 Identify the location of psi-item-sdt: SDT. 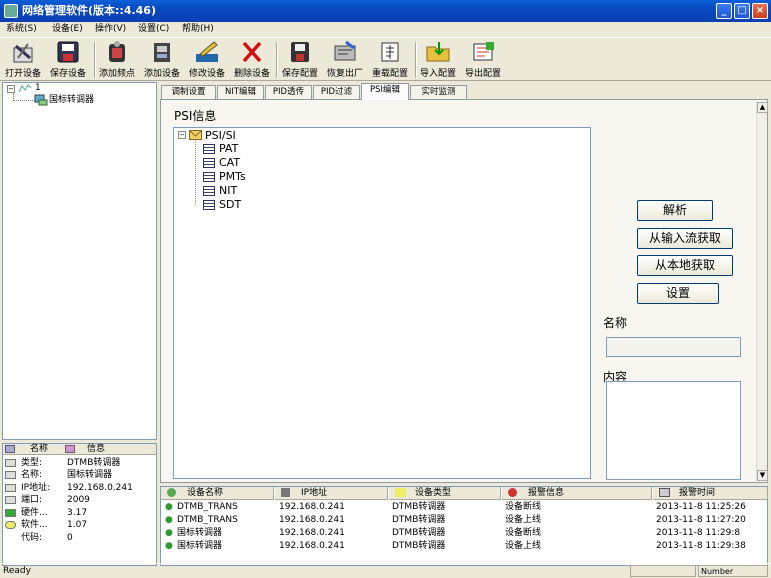
(230, 204).